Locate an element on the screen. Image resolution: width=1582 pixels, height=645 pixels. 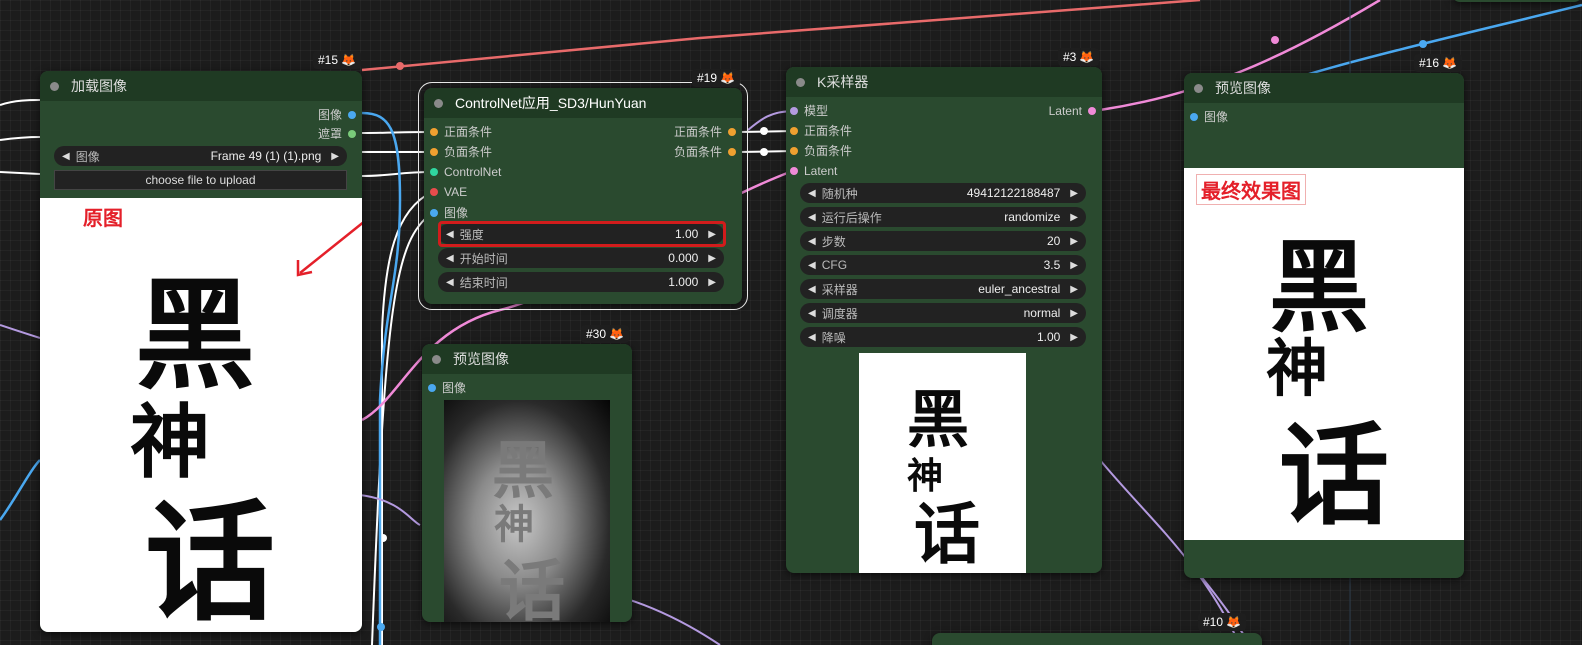
widget-value: 1.000 is located at coordinates (683, 282).